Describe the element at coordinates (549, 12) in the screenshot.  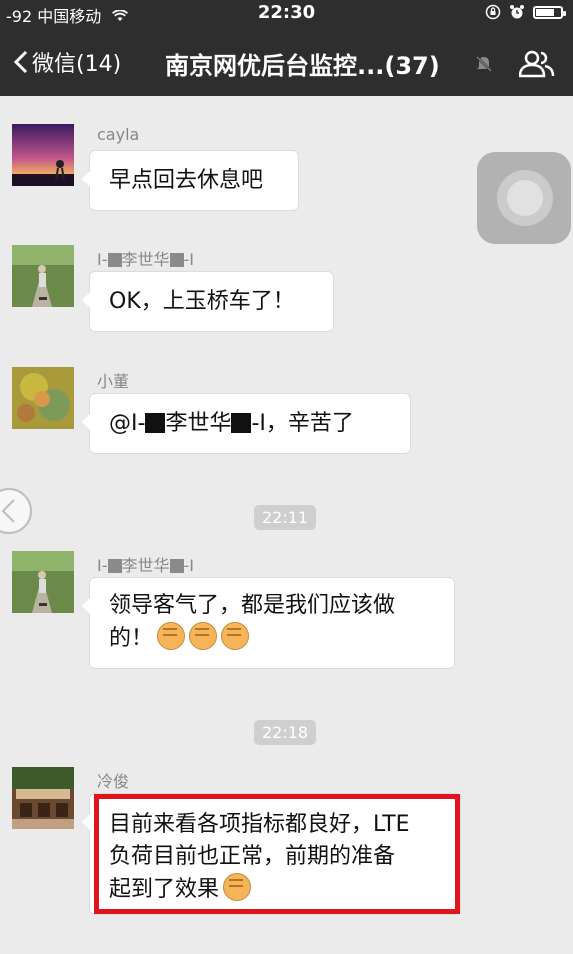
I see `battery-icon` at that location.